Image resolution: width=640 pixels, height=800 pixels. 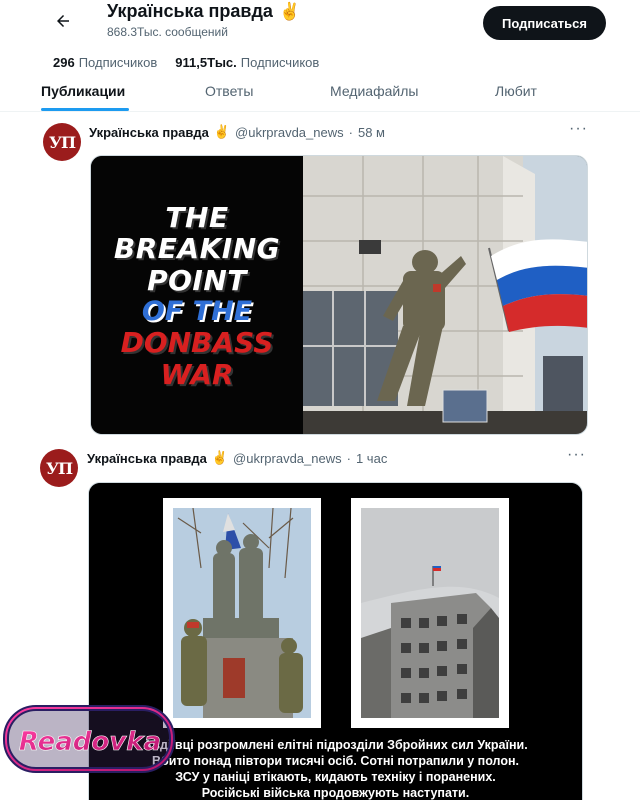 I want to click on headline-line: WAR, so click(x=197, y=374).